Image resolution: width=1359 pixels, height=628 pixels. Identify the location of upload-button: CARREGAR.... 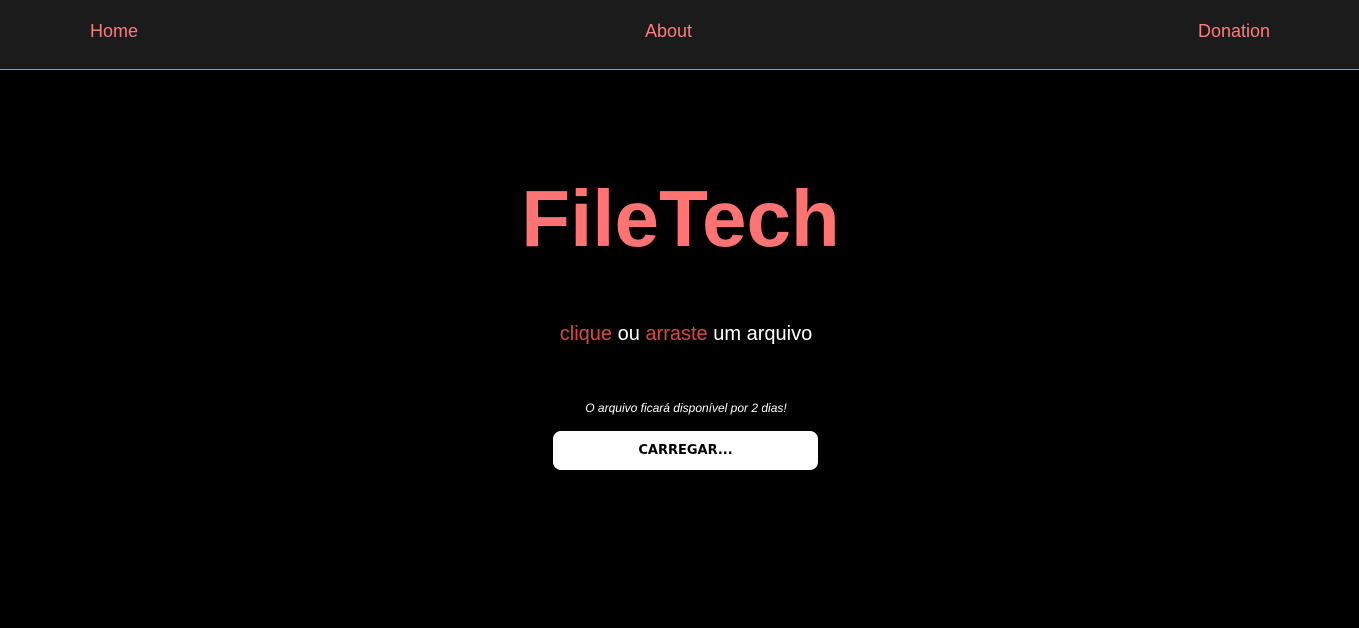
(685, 450).